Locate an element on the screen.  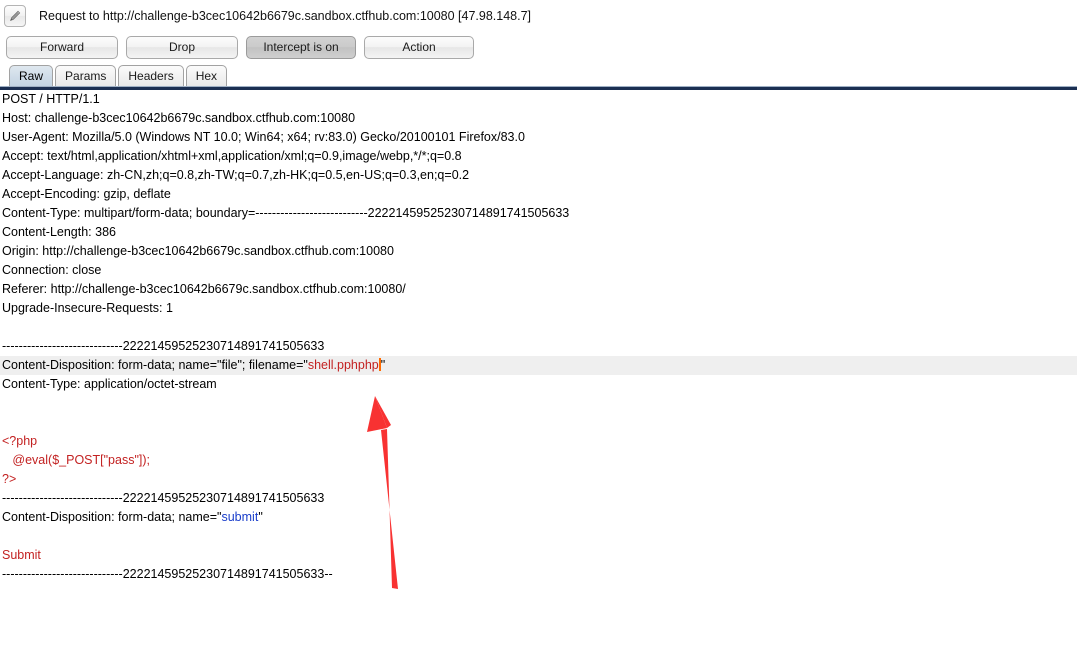
tab-raw: Raw is located at coordinates (31, 75).